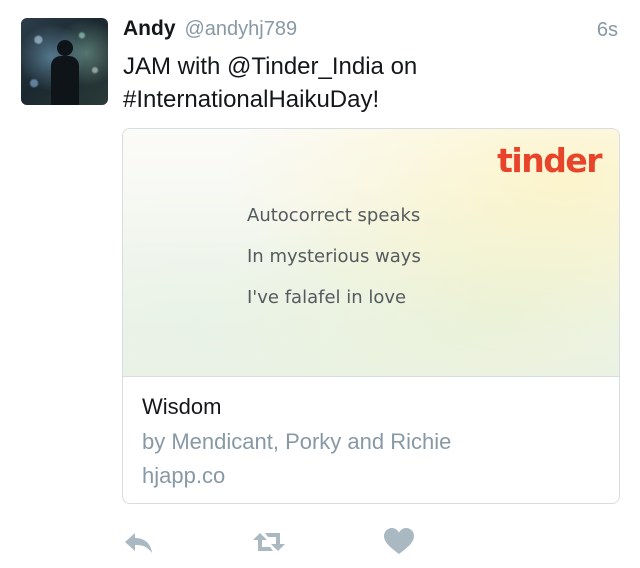  I want to click on tinder-logo: tinder, so click(549, 160).